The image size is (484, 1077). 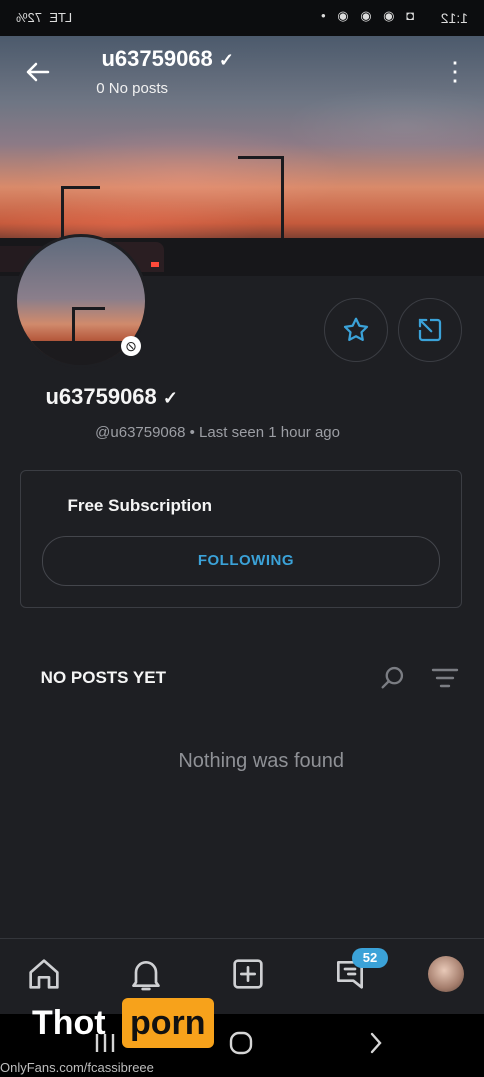 What do you see at coordinates (446, 974) in the screenshot?
I see `nav-profile-avatar` at bounding box center [446, 974].